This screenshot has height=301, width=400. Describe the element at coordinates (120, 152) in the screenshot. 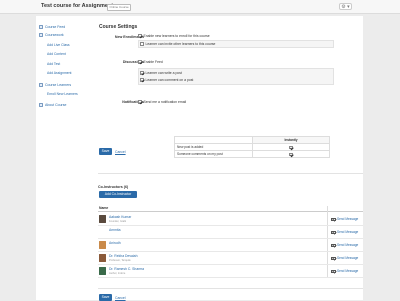

I see `cancel-link: Cancel` at that location.